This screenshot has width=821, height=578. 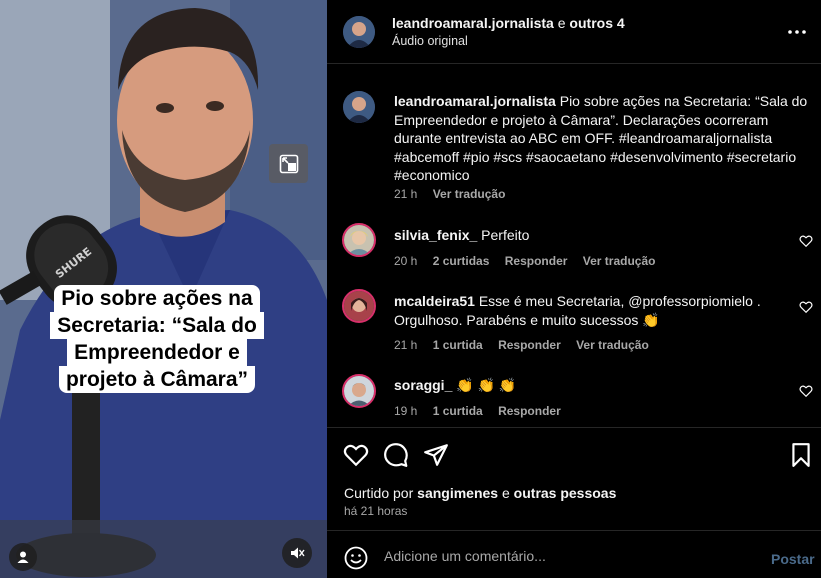 I want to click on speaker-muted-icon, so click(x=298, y=553).